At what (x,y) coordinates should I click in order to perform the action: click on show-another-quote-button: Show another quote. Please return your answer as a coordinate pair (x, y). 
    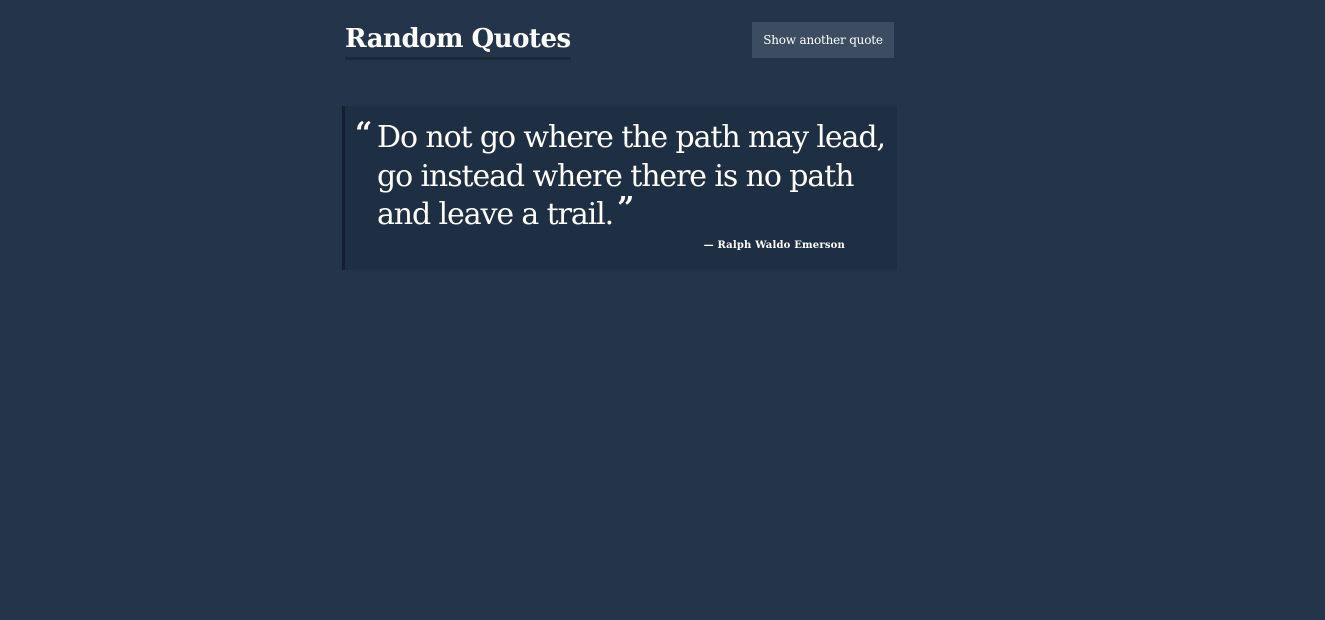
    Looking at the image, I should click on (823, 40).